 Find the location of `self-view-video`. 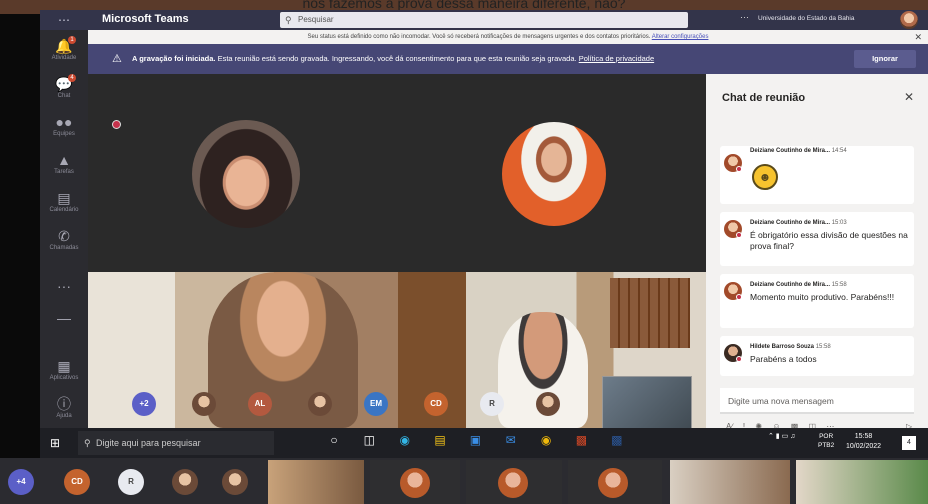

self-view-video is located at coordinates (647, 404).